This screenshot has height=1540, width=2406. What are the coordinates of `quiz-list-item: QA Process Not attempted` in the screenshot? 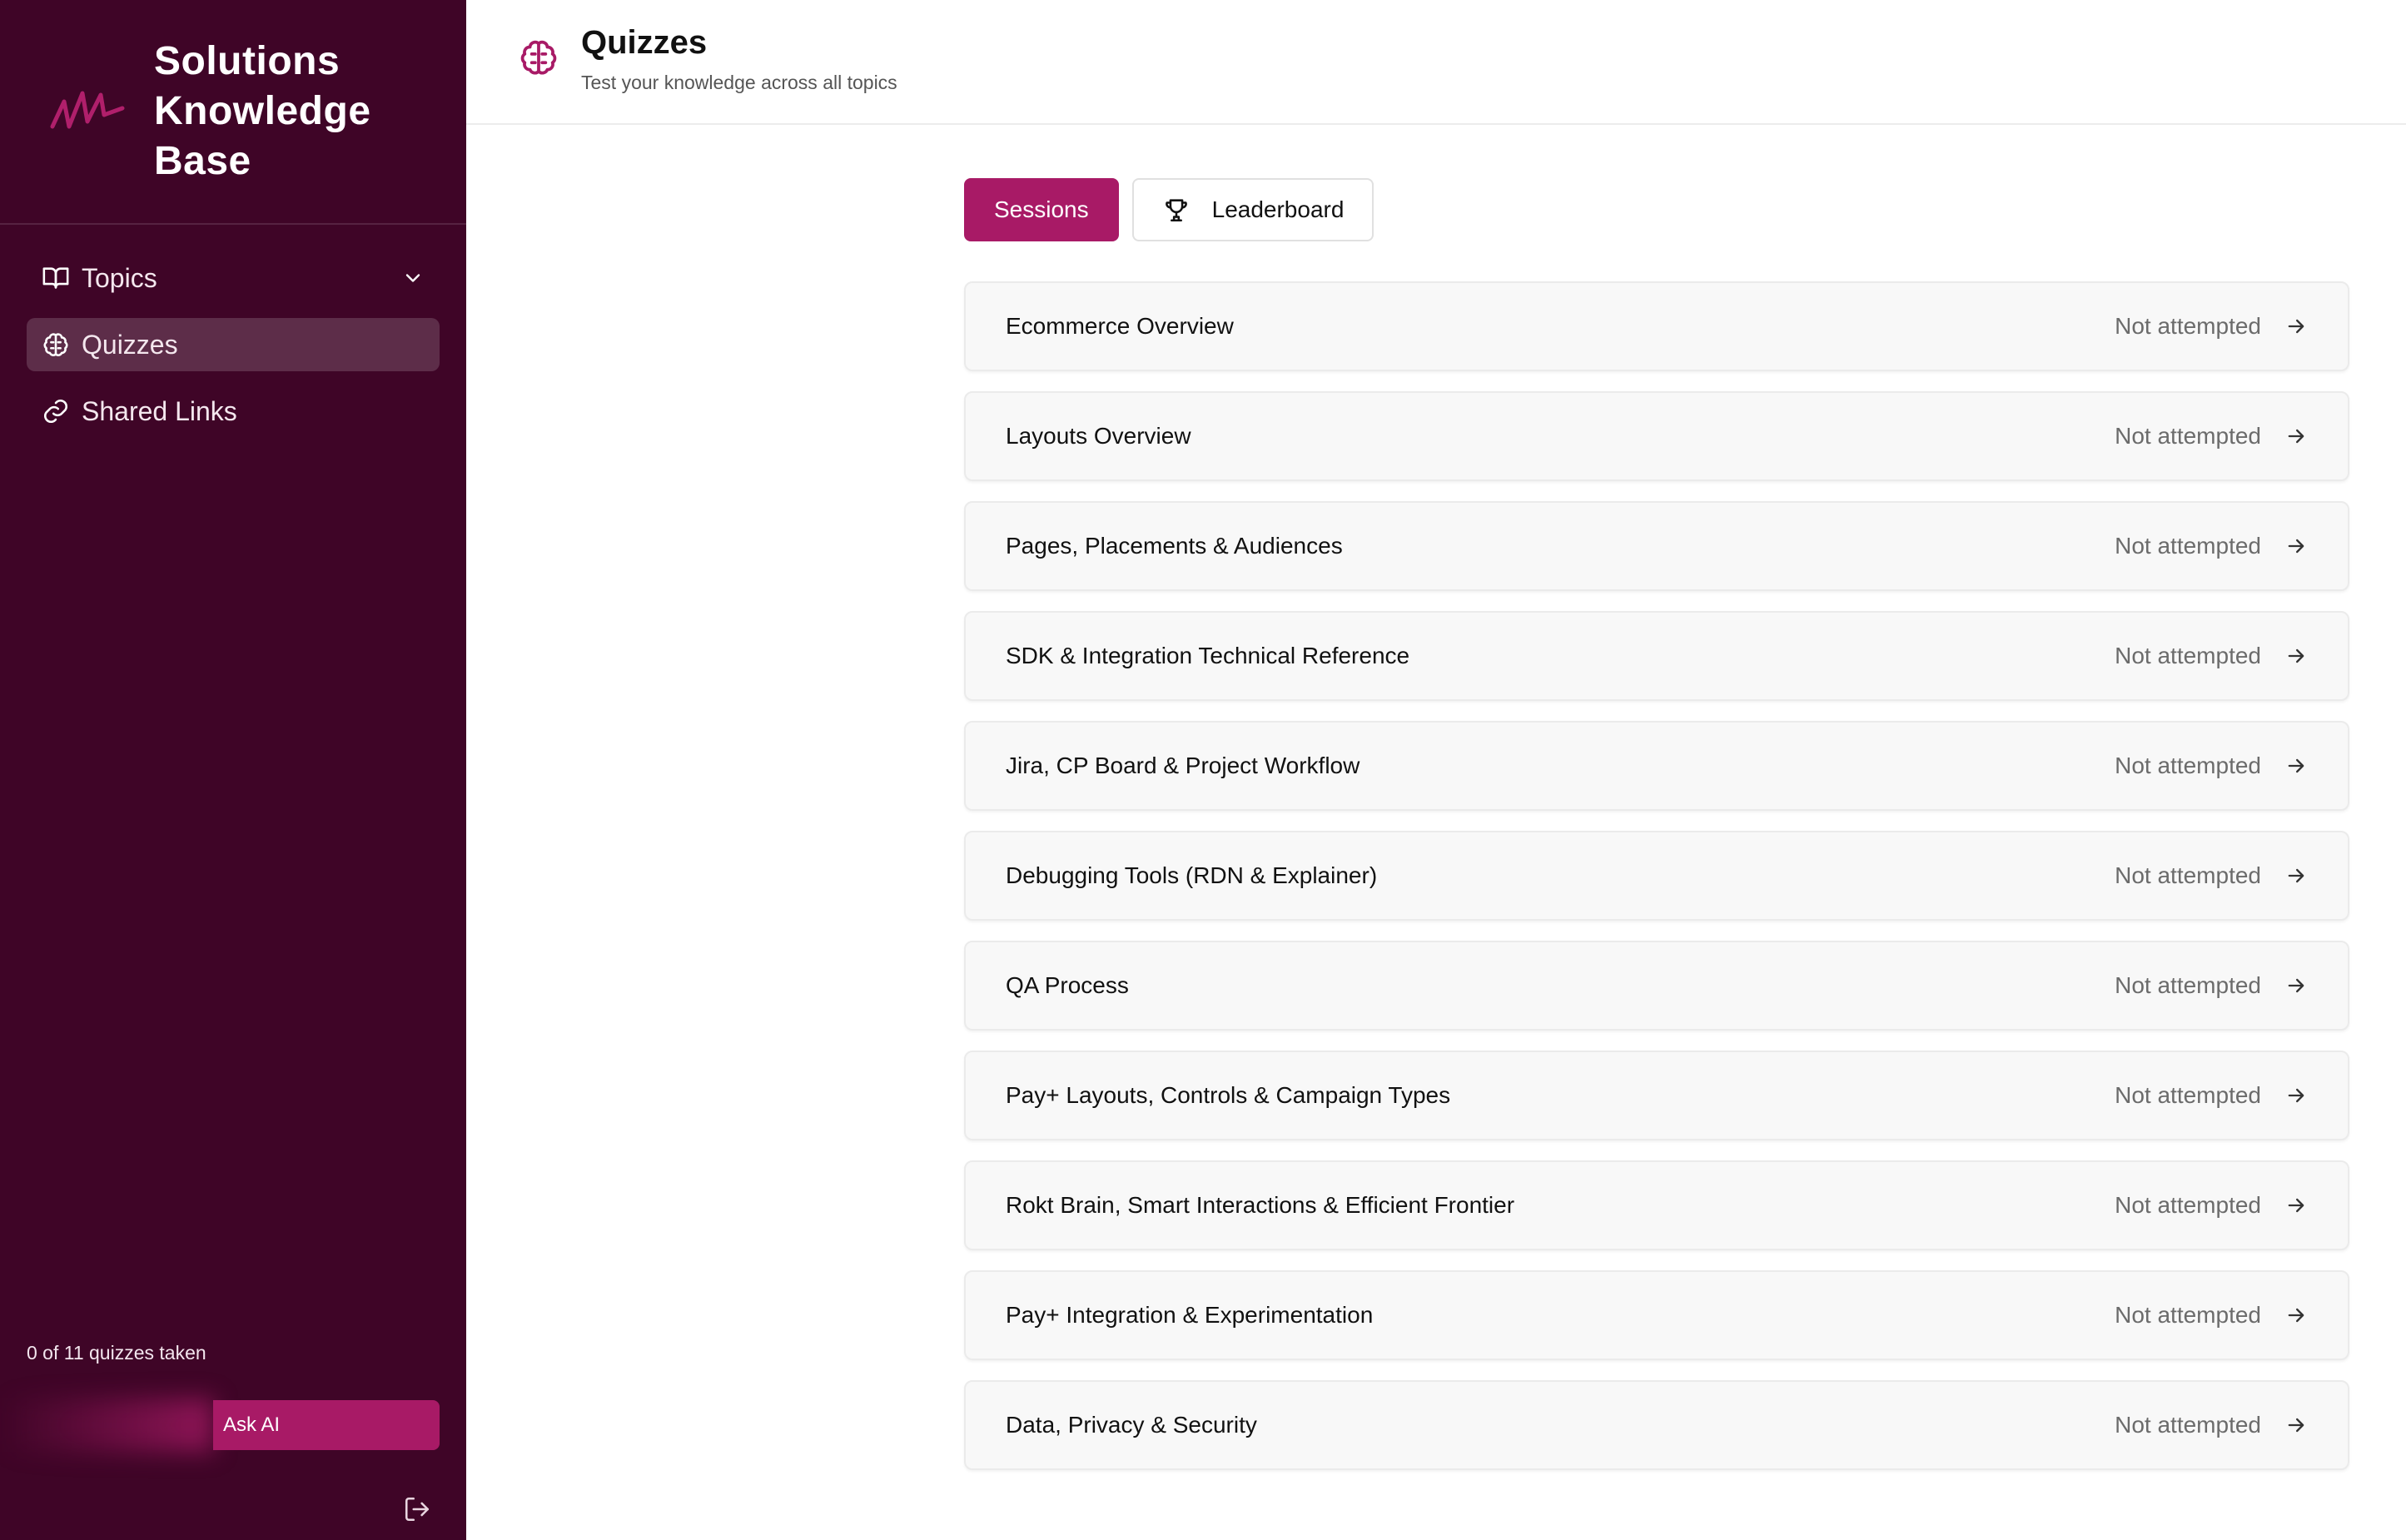 It's located at (1656, 986).